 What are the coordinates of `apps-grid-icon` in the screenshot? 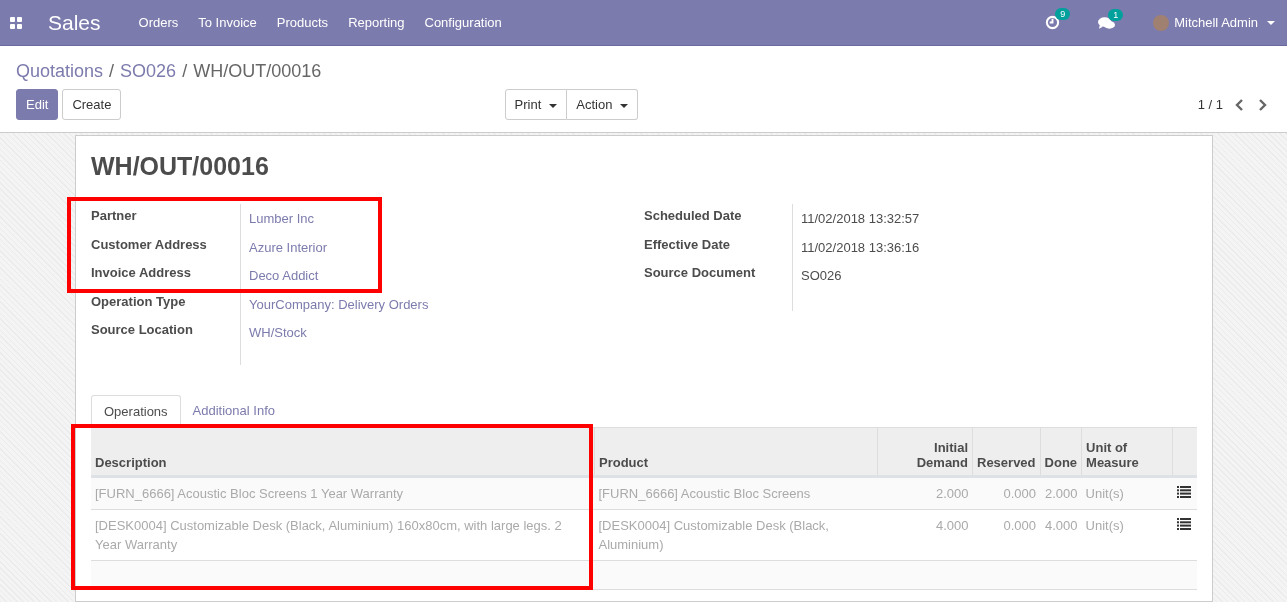 It's located at (16, 22).